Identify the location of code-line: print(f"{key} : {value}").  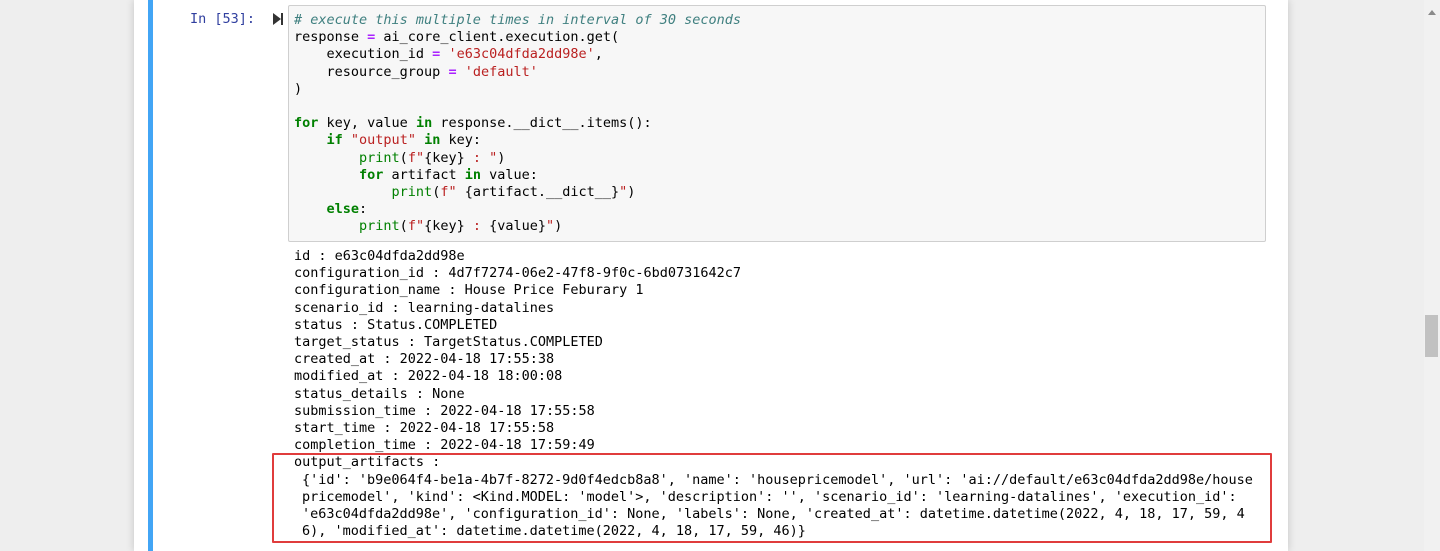
(779, 226).